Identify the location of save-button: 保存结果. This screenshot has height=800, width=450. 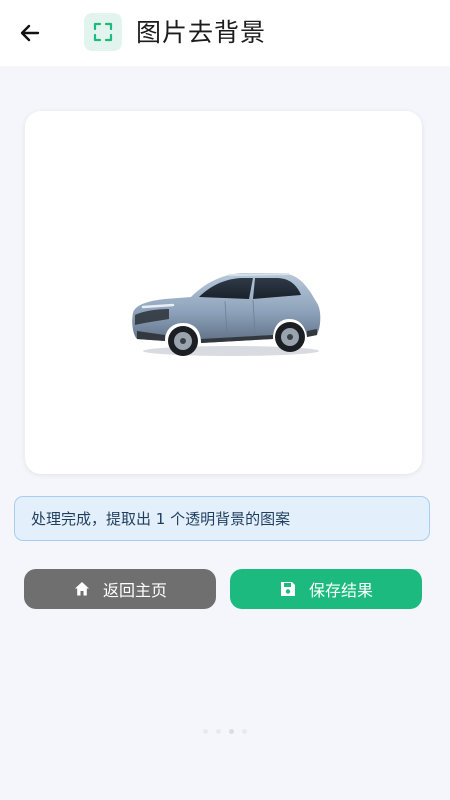
(326, 589).